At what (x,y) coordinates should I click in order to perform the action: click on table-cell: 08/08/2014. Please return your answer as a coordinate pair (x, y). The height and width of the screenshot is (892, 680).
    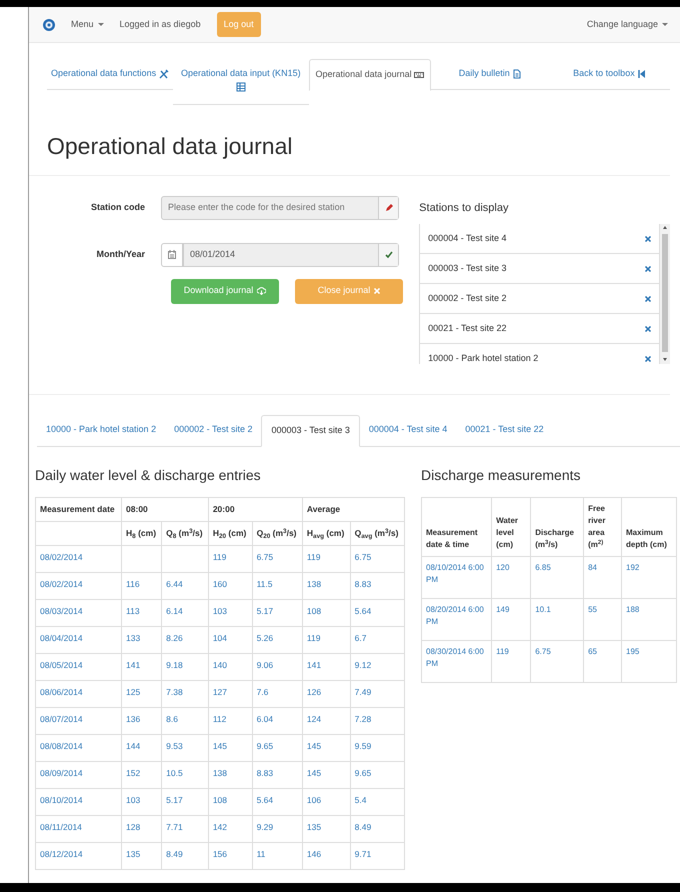
    Looking at the image, I should click on (61, 745).